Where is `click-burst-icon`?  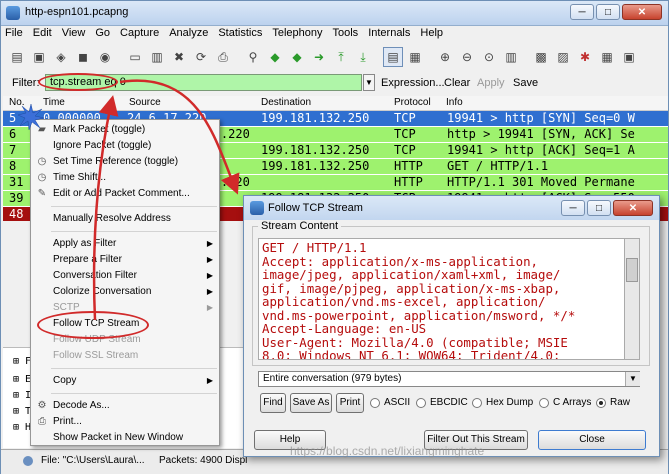
click-burst-icon is located at coordinates (31, 117).